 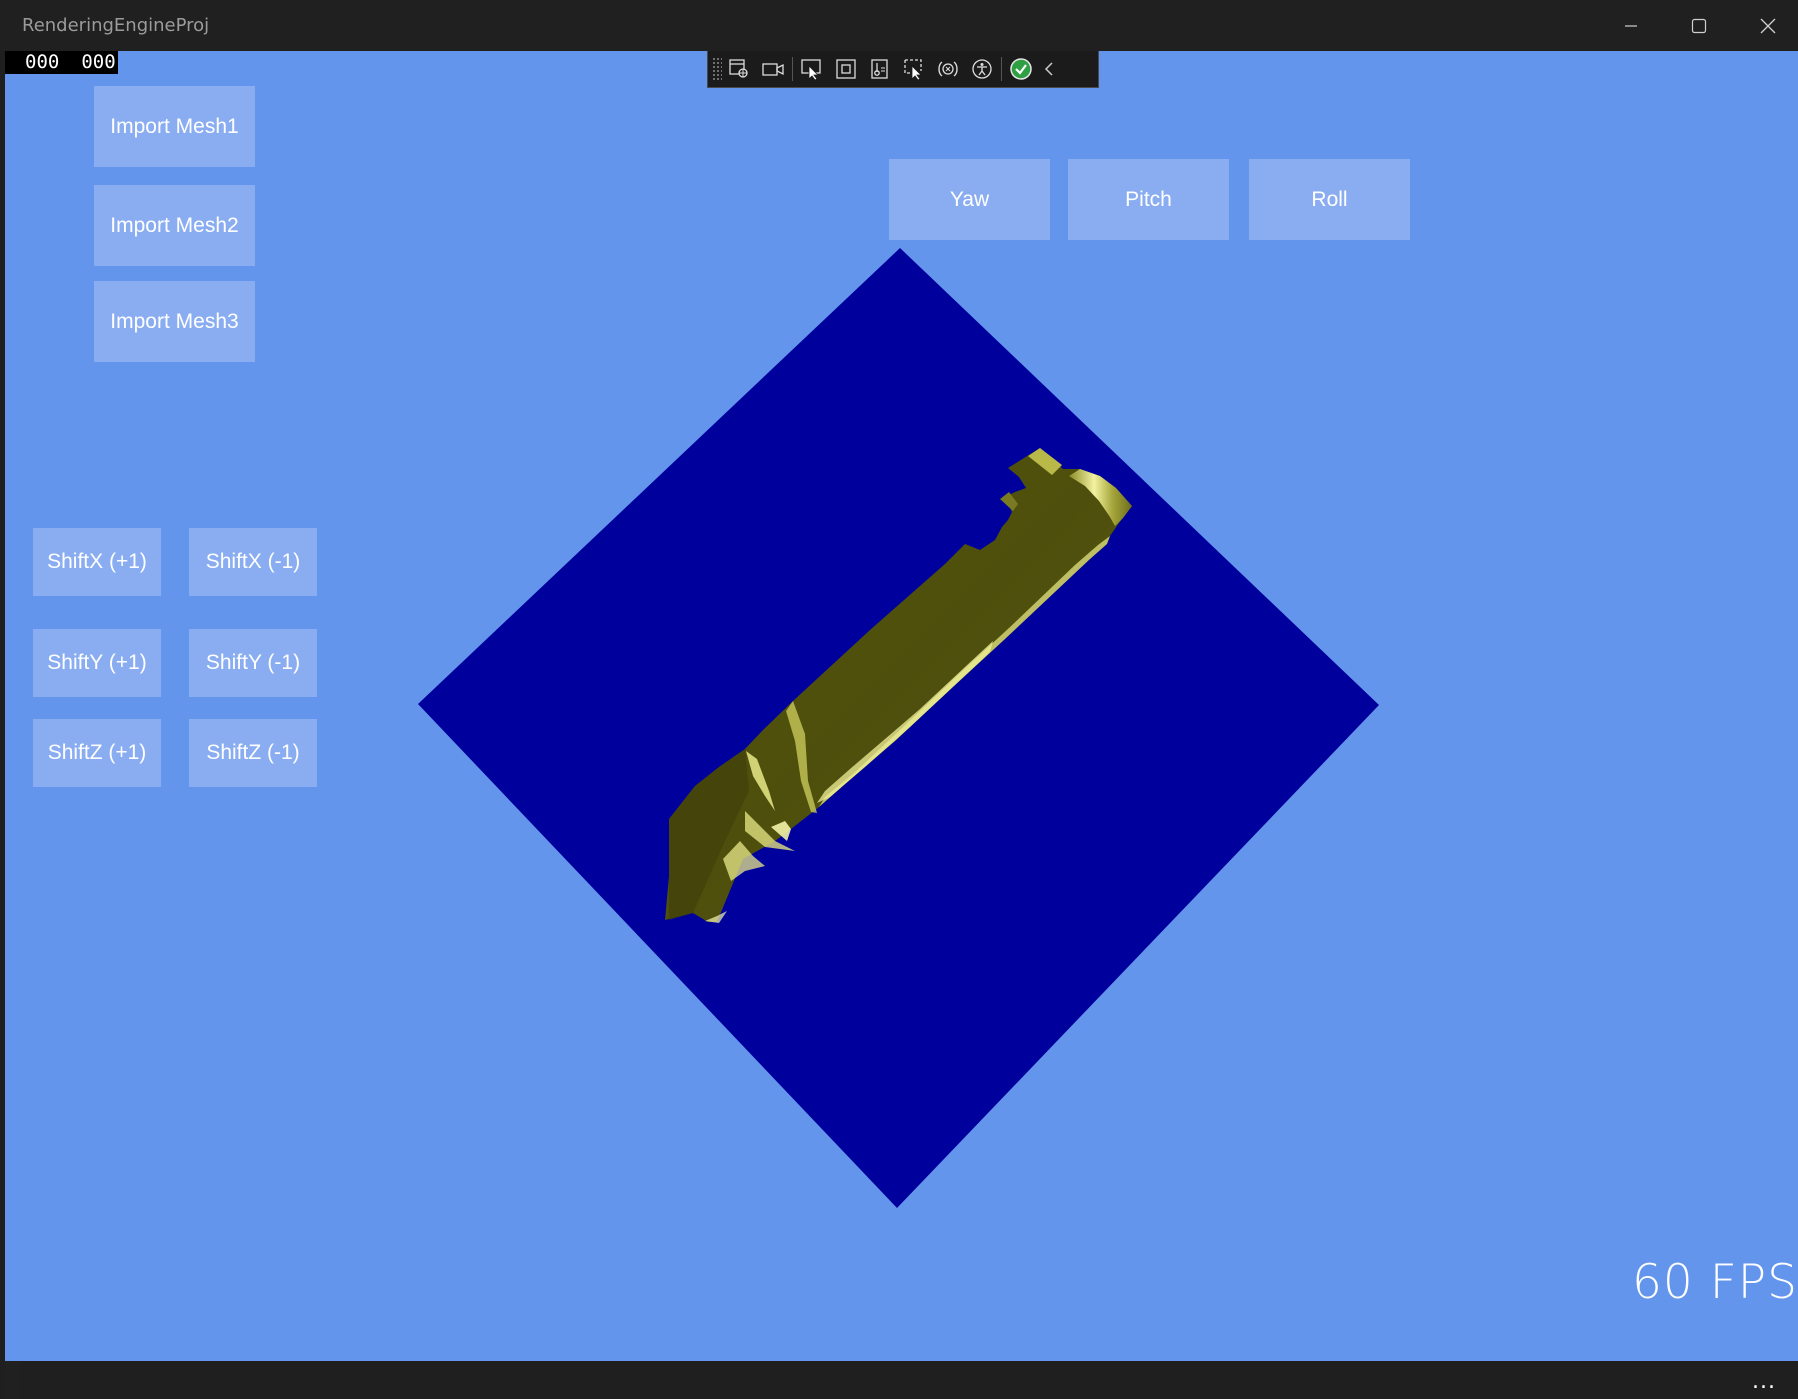 What do you see at coordinates (846, 69) in the screenshot?
I see `display-layout-adorners-icon` at bounding box center [846, 69].